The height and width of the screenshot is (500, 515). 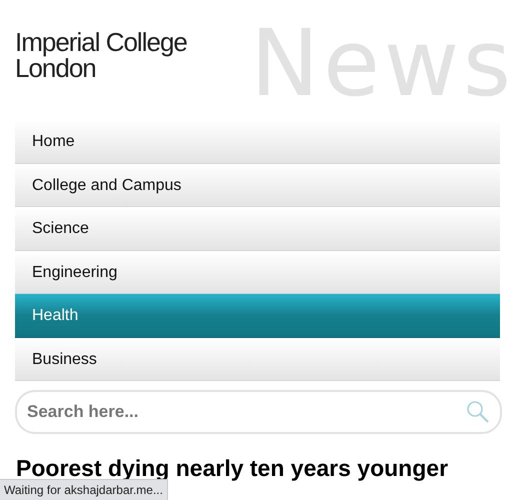 What do you see at coordinates (257, 359) in the screenshot?
I see `nav-item: Business` at bounding box center [257, 359].